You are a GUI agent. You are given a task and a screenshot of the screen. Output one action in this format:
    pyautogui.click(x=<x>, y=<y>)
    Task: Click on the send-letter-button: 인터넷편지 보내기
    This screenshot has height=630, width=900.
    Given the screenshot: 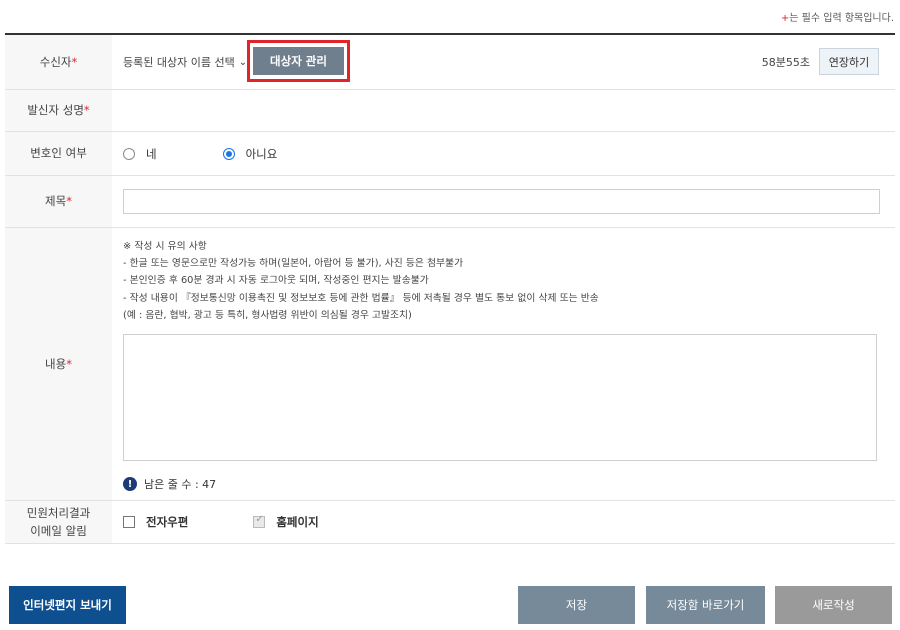 What is the action you would take?
    pyautogui.click(x=67, y=605)
    